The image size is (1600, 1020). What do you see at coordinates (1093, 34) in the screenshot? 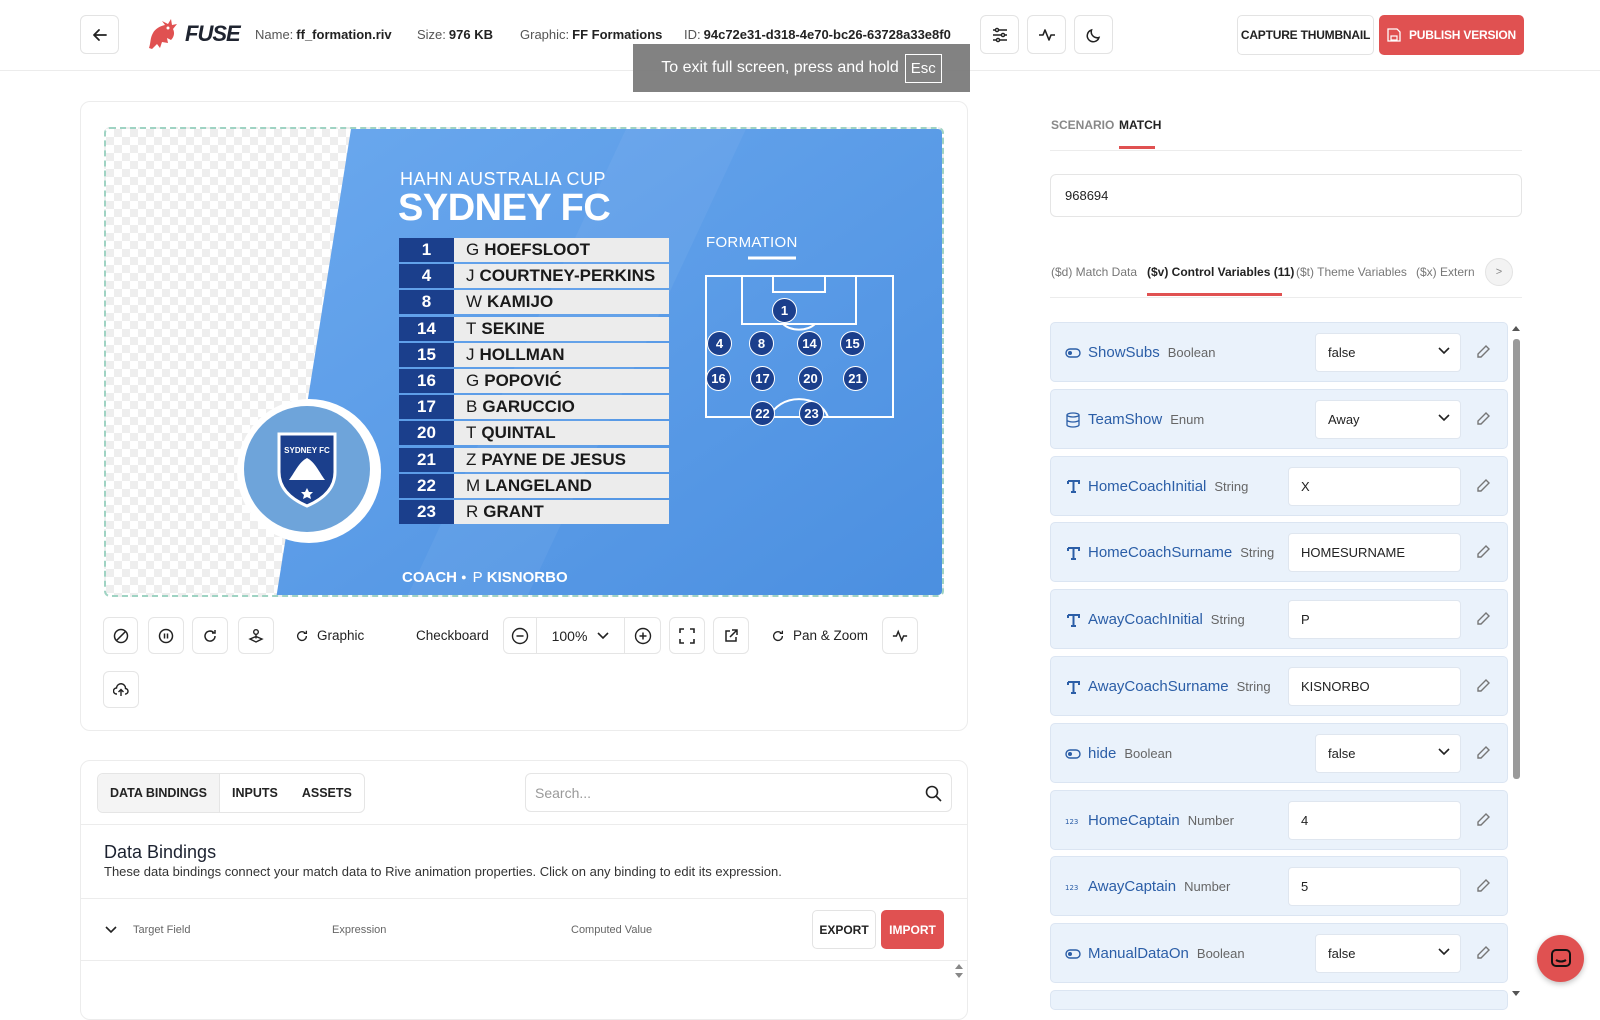
I see `dark-mode-button` at bounding box center [1093, 34].